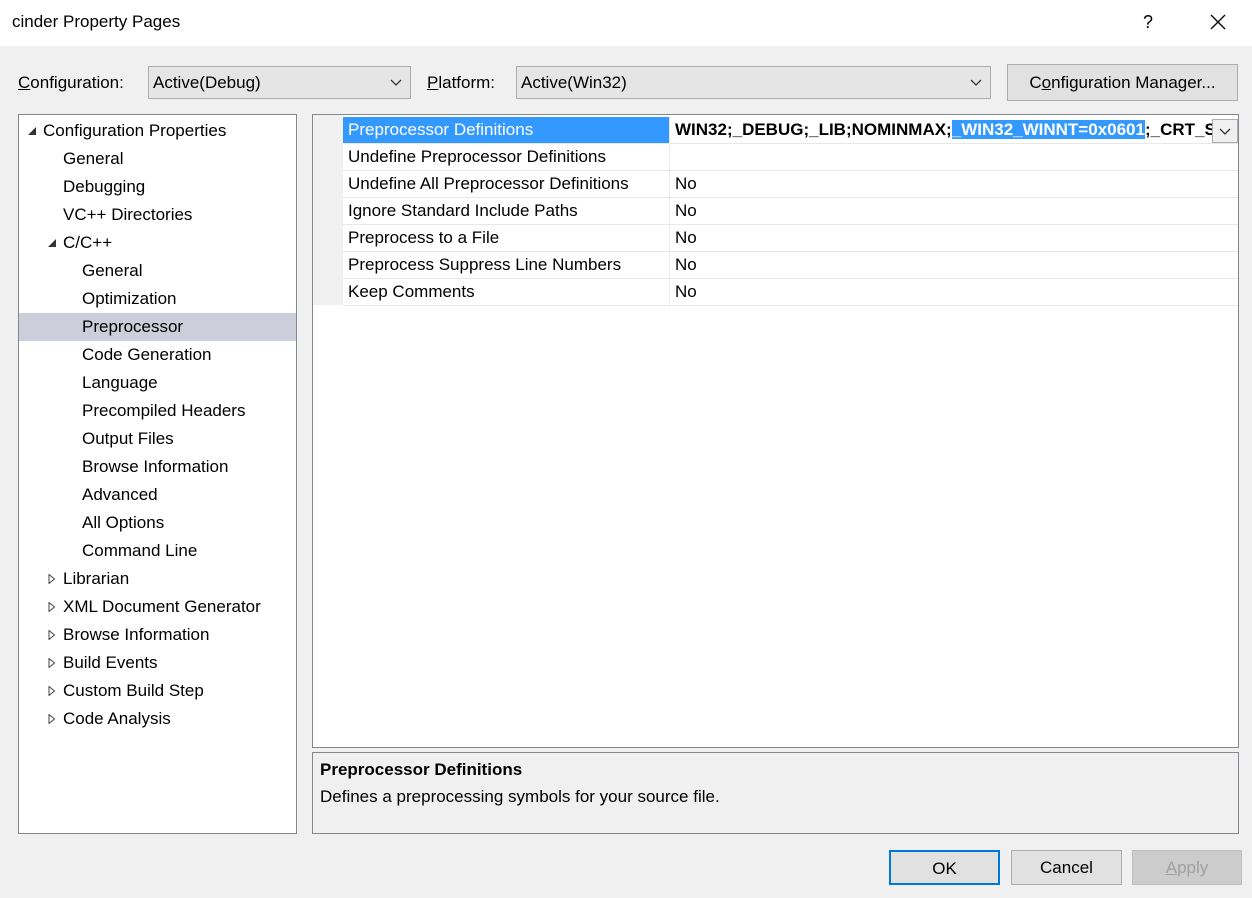  Describe the element at coordinates (96, 578) in the screenshot. I see `tree-item-label: Librarian` at that location.